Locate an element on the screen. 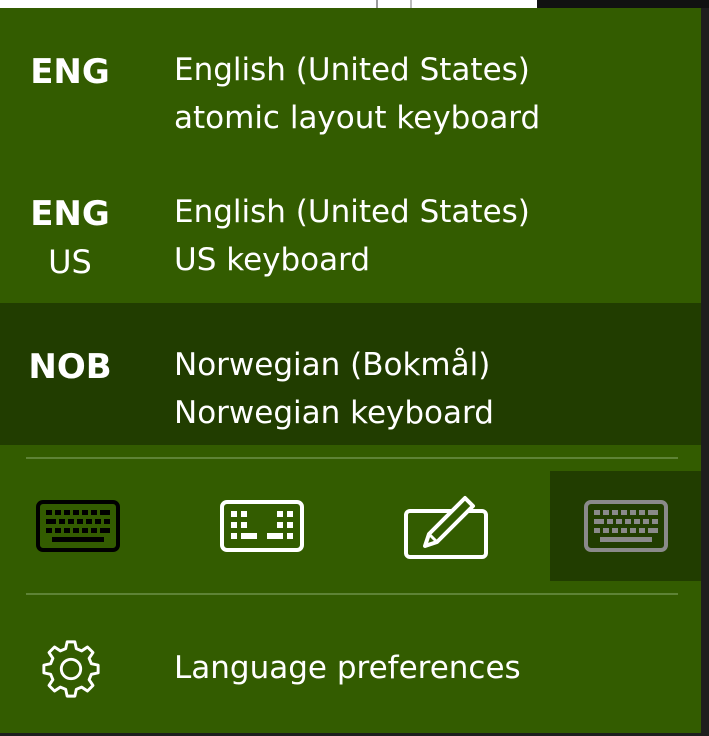 The height and width of the screenshot is (736, 709). language-name: Norwegian (Bokmål) is located at coordinates (332, 365).